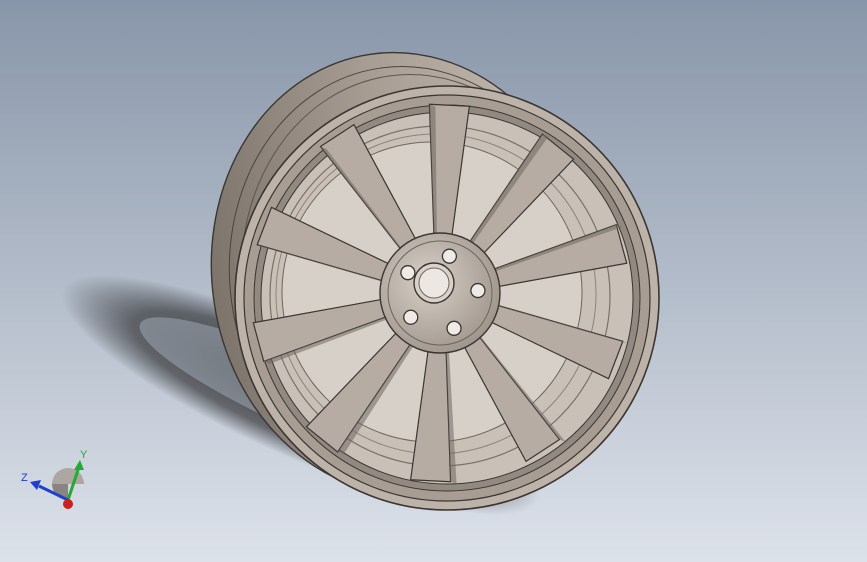 This screenshot has width=867, height=562. Describe the element at coordinates (24, 478) in the screenshot. I see `z-axis-label: Z` at that location.